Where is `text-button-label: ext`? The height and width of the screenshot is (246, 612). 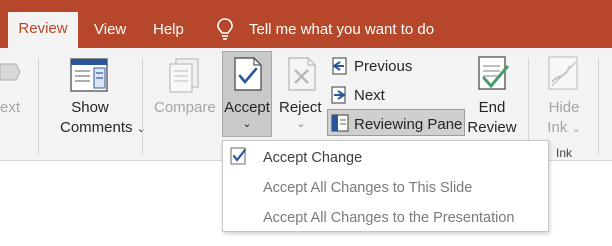 text-button-label: ext is located at coordinates (10, 107).